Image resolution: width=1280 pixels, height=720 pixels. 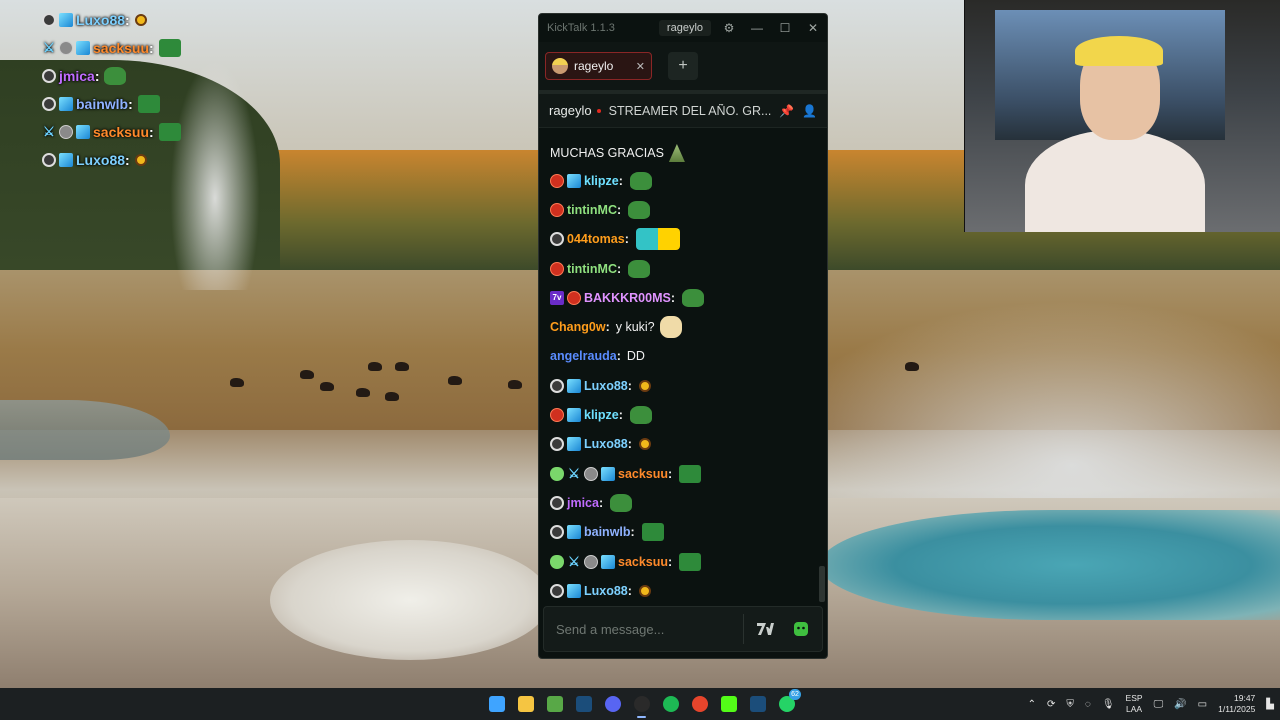 What do you see at coordinates (670, 704) in the screenshot?
I see `taskbar-spotify-icon` at bounding box center [670, 704].